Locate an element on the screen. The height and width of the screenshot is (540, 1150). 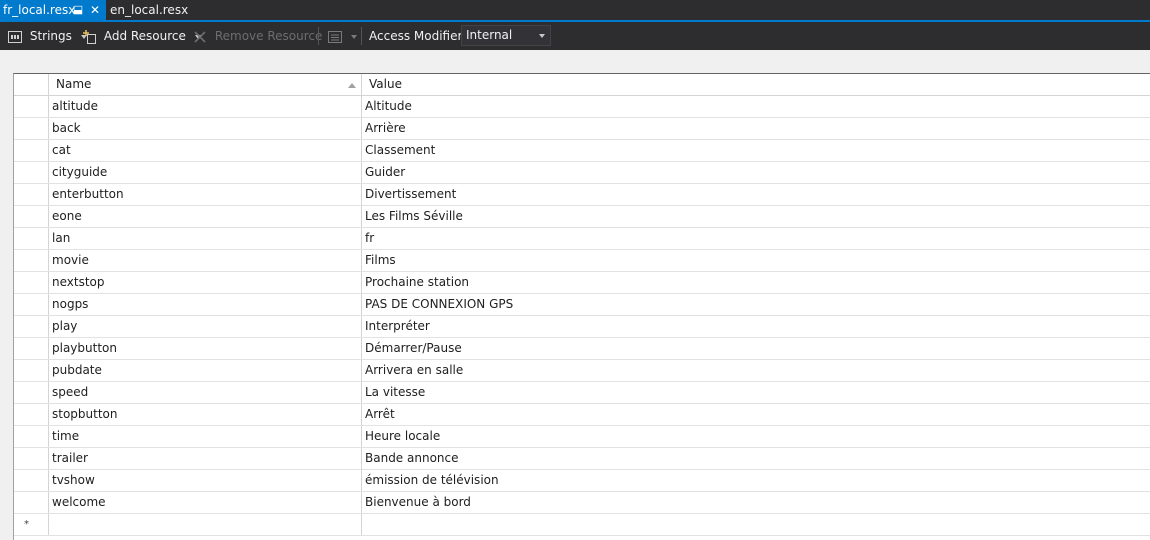
table-row: back Arrière is located at coordinates (582, 129).